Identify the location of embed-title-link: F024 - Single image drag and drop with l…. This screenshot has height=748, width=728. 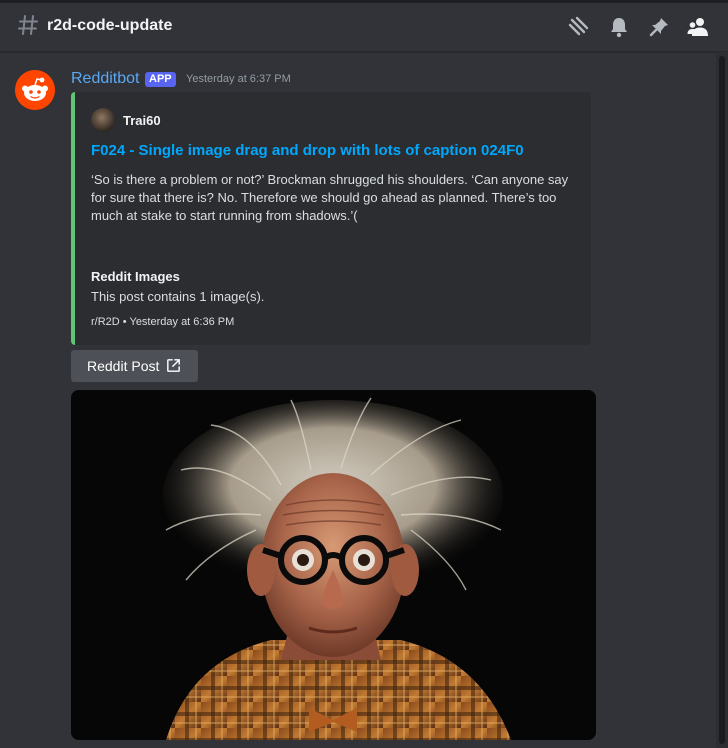
(307, 150).